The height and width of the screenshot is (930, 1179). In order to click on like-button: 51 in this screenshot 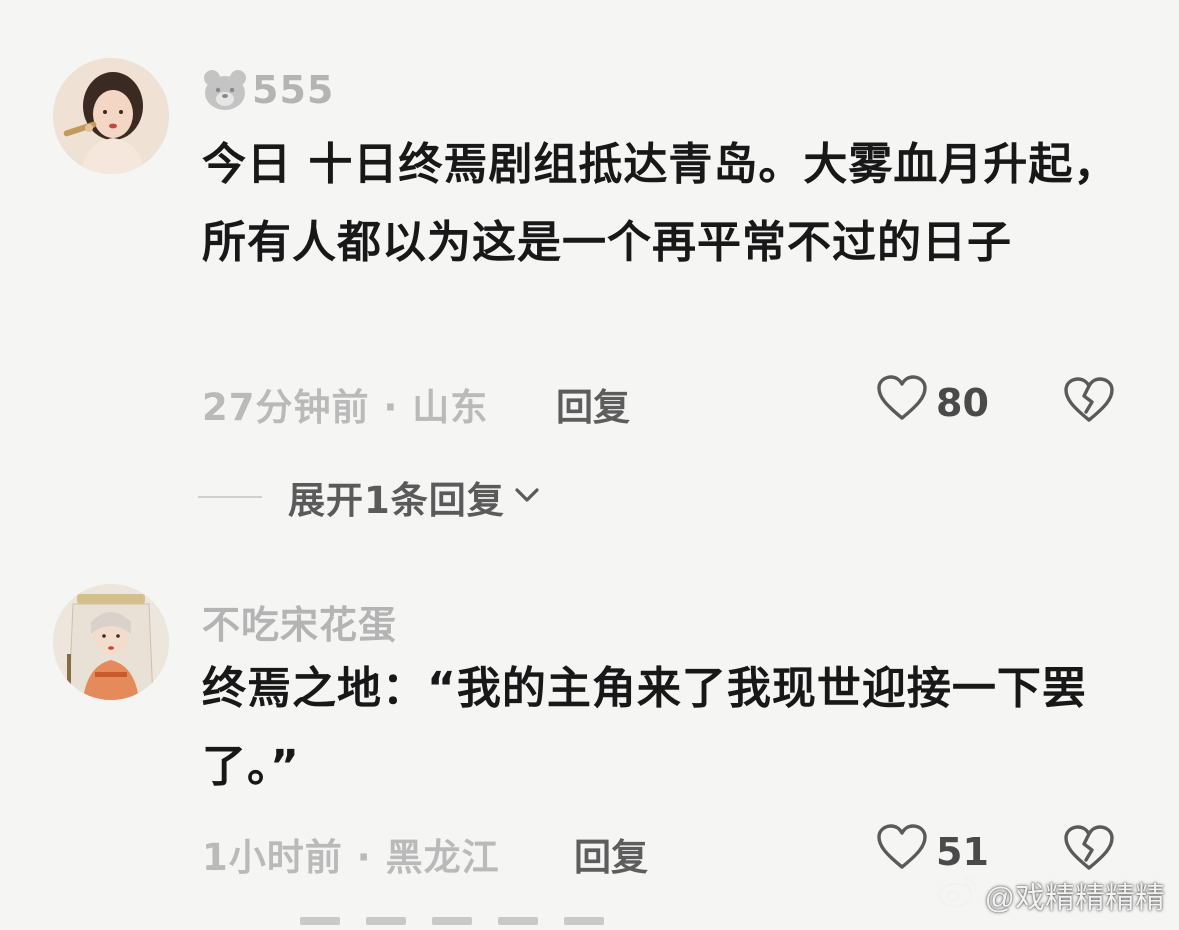, I will do `click(932, 851)`.